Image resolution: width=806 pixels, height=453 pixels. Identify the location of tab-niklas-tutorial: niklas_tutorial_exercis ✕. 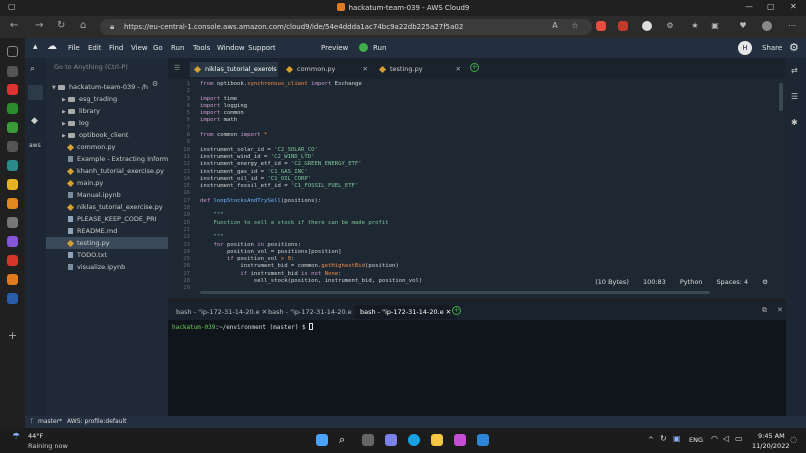
(234, 69).